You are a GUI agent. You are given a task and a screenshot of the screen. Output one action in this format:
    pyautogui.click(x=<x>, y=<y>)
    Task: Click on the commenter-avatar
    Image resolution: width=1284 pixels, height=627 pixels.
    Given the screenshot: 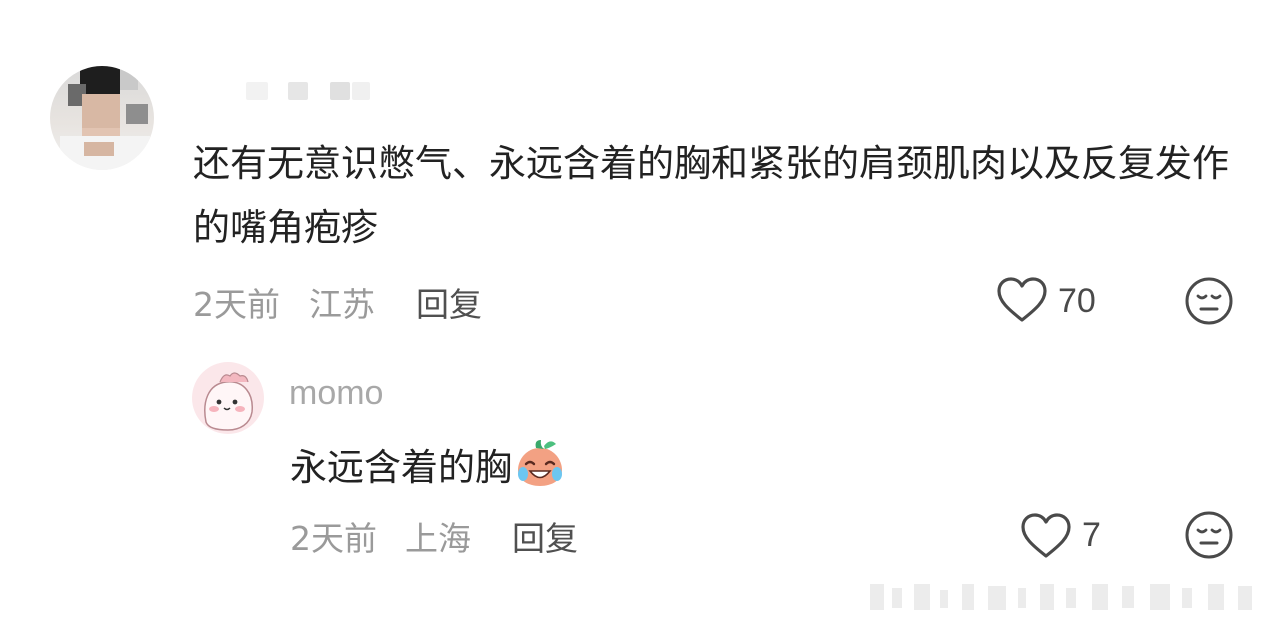 What is the action you would take?
    pyautogui.click(x=102, y=118)
    